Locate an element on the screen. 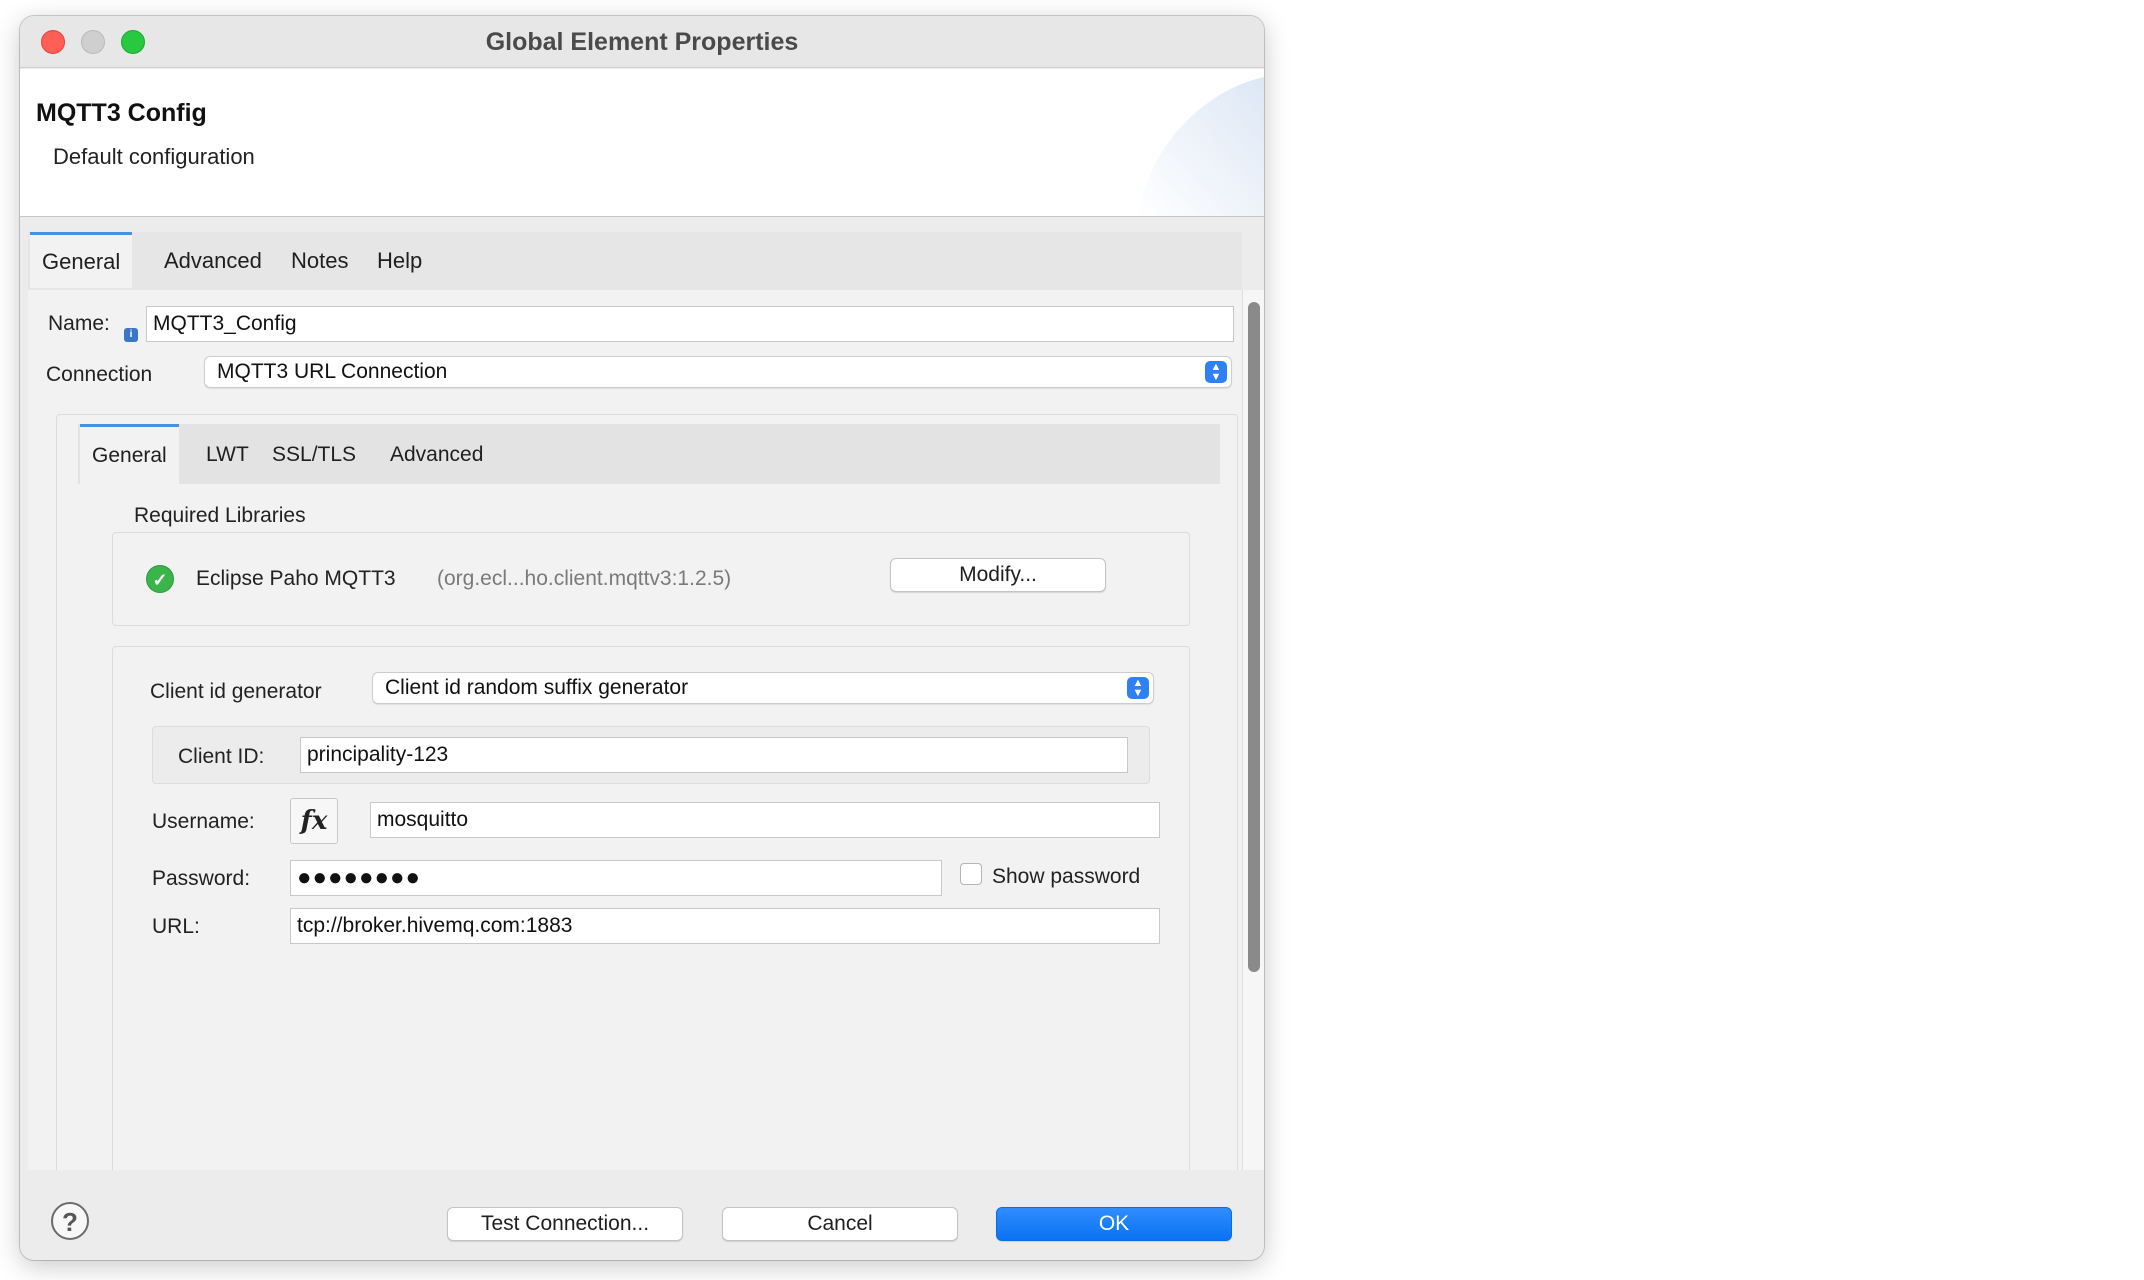 The width and height of the screenshot is (2144, 1280). header-decoration is located at coordinates (1201, 146).